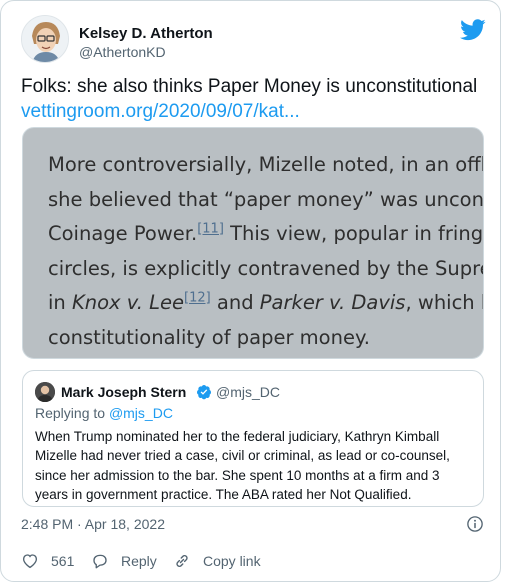 This screenshot has height=582, width=507. Describe the element at coordinates (248, 392) in the screenshot. I see `quoted-author-handle: @mjs_DC` at that location.